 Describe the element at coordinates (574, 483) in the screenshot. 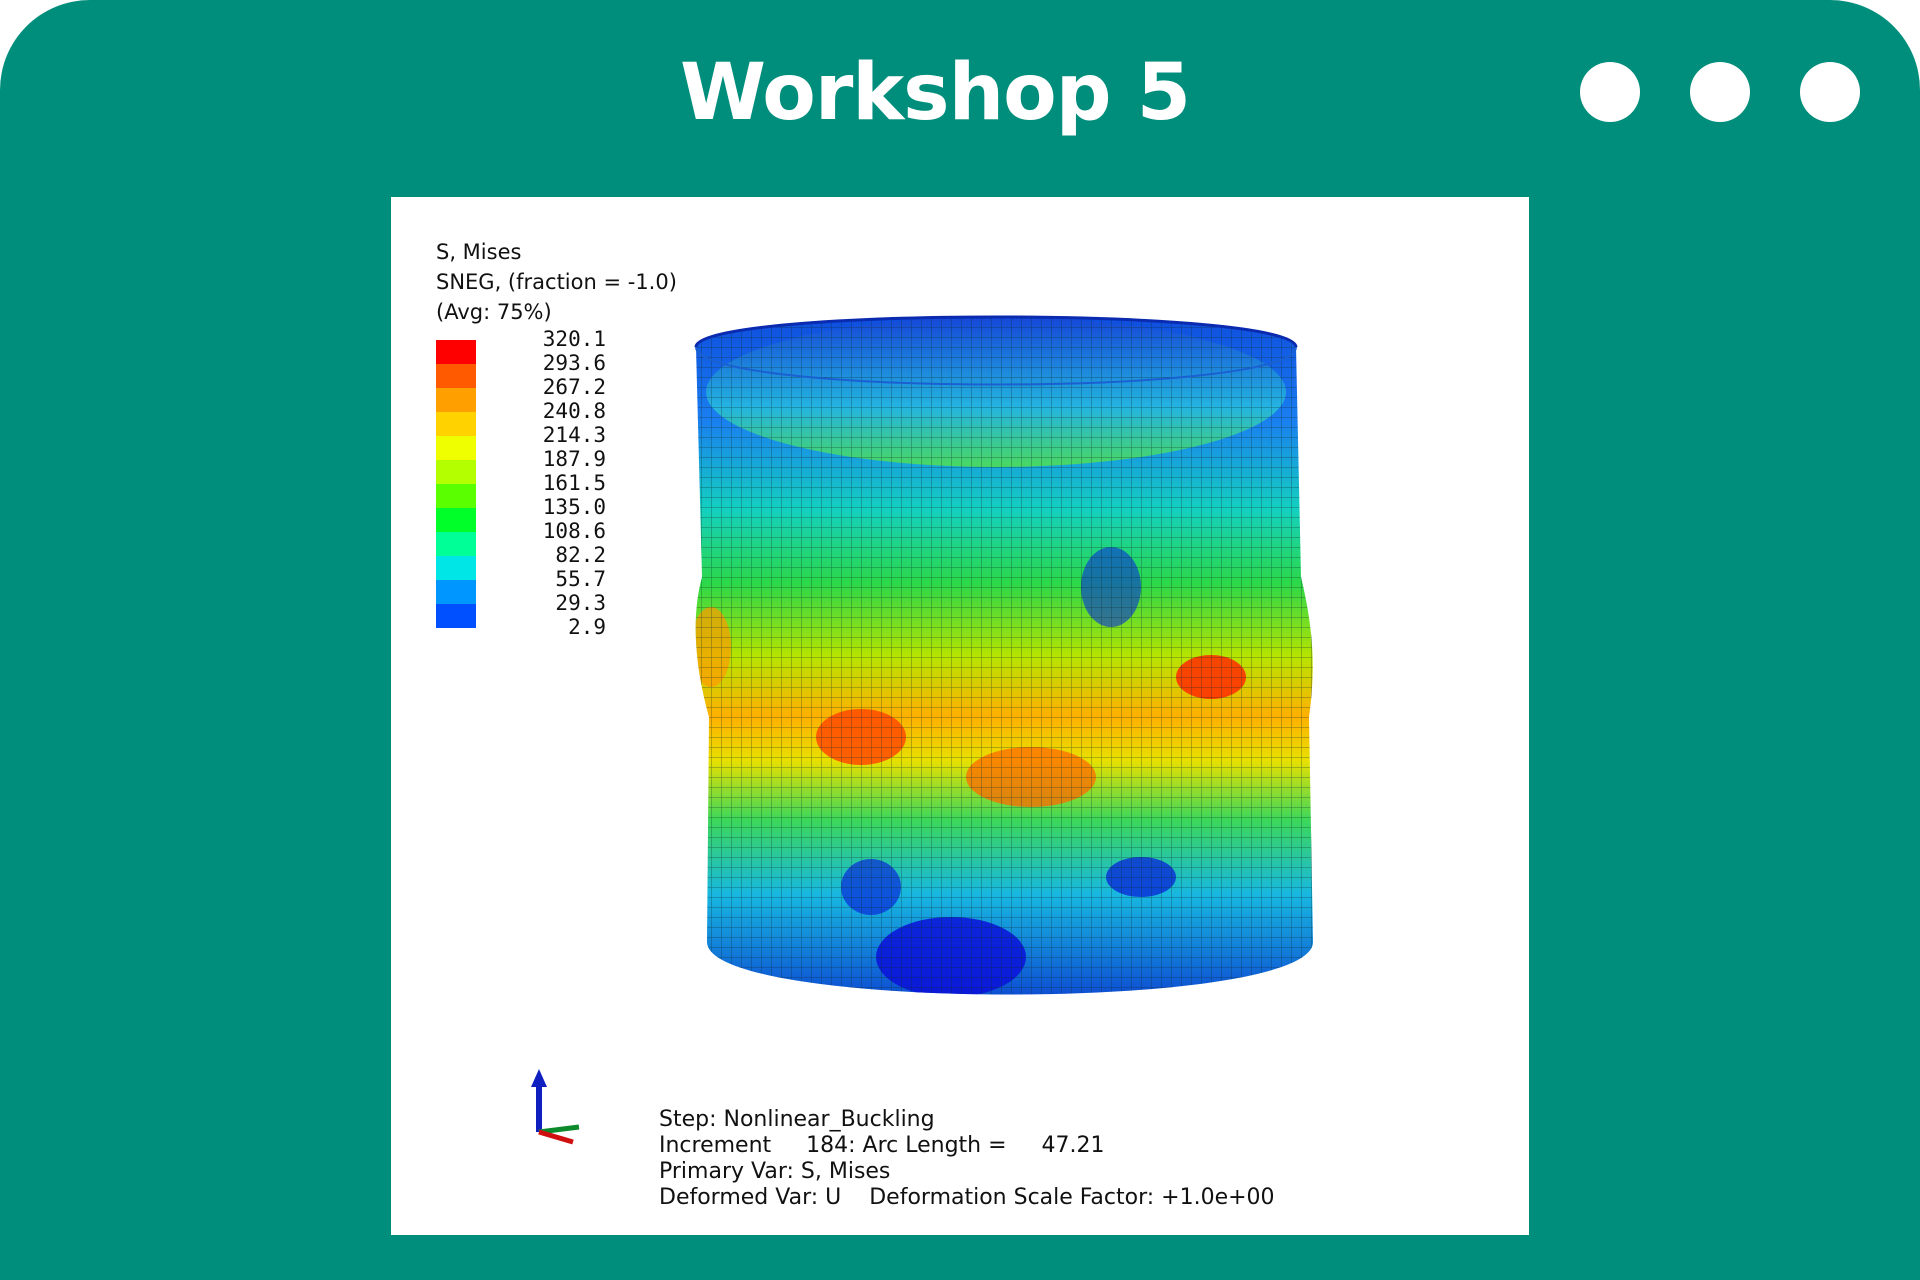

I see `legend-value: 161.5` at that location.